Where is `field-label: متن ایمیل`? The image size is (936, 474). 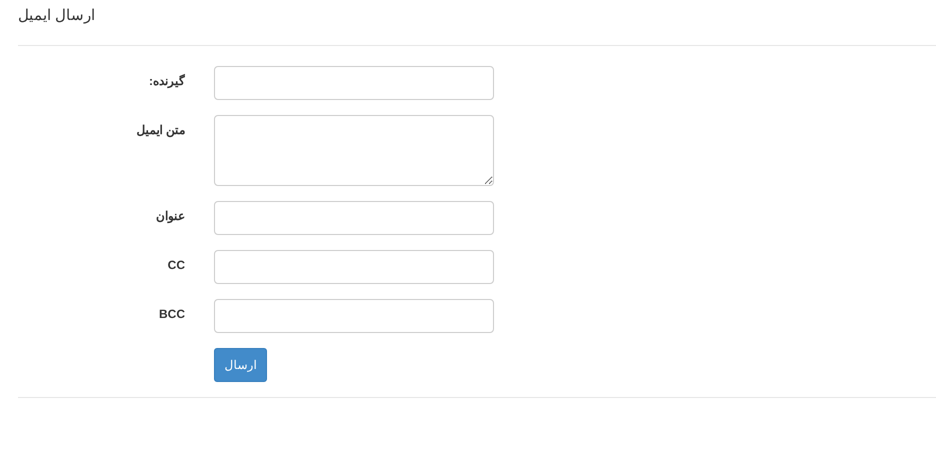
field-label: متن ایمیل is located at coordinates (160, 130).